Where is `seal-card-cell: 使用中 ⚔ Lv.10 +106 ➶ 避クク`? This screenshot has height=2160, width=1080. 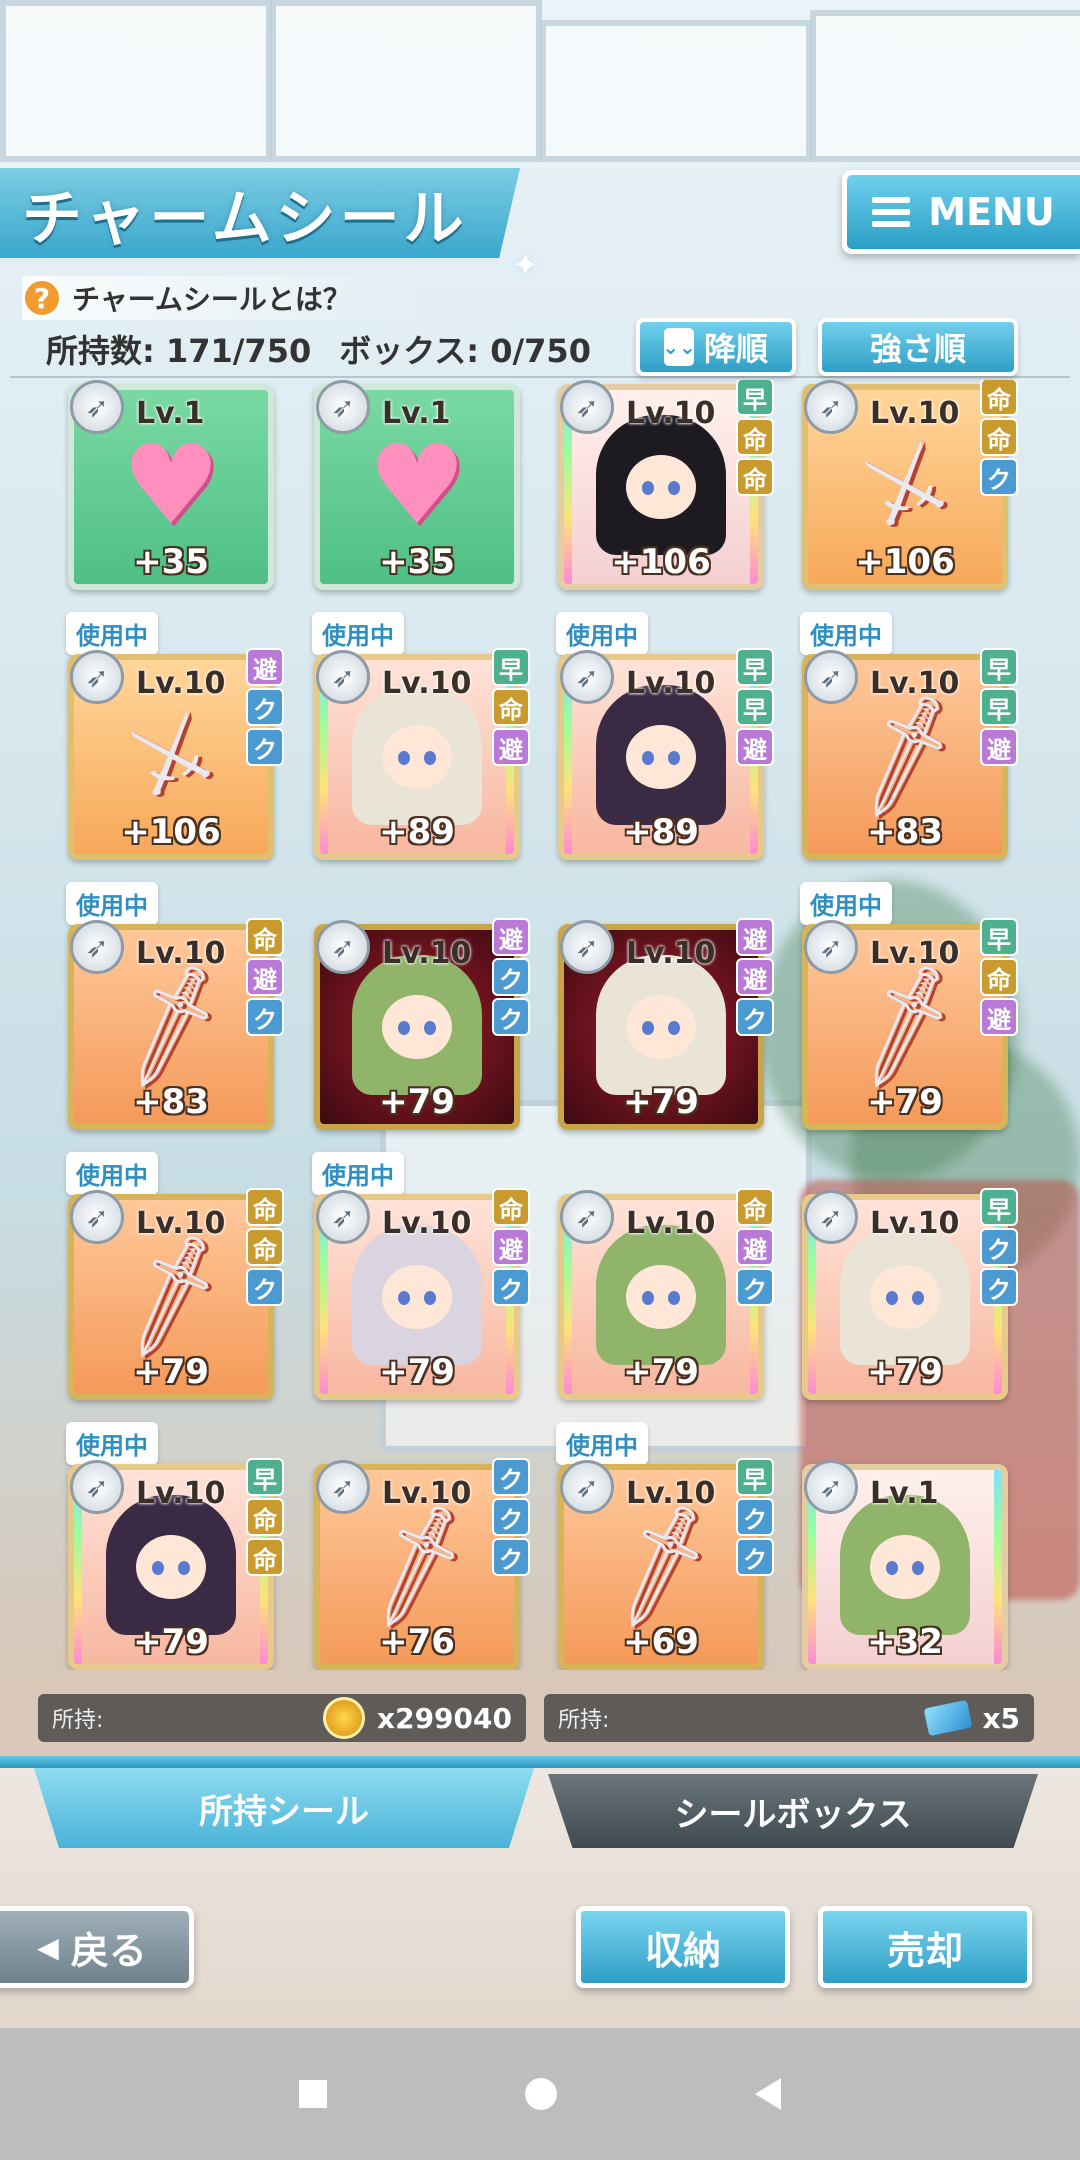
seal-card-cell: 使用中 ⚔ Lv.10 +106 ➶ 避クク is located at coordinates (175, 743).